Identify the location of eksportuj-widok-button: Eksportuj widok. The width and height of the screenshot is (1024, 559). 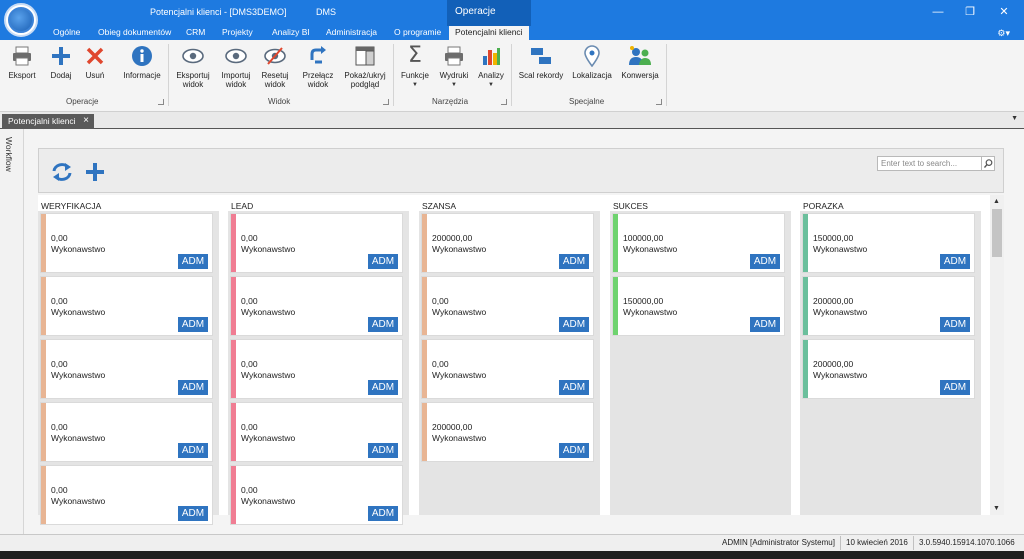
(193, 66).